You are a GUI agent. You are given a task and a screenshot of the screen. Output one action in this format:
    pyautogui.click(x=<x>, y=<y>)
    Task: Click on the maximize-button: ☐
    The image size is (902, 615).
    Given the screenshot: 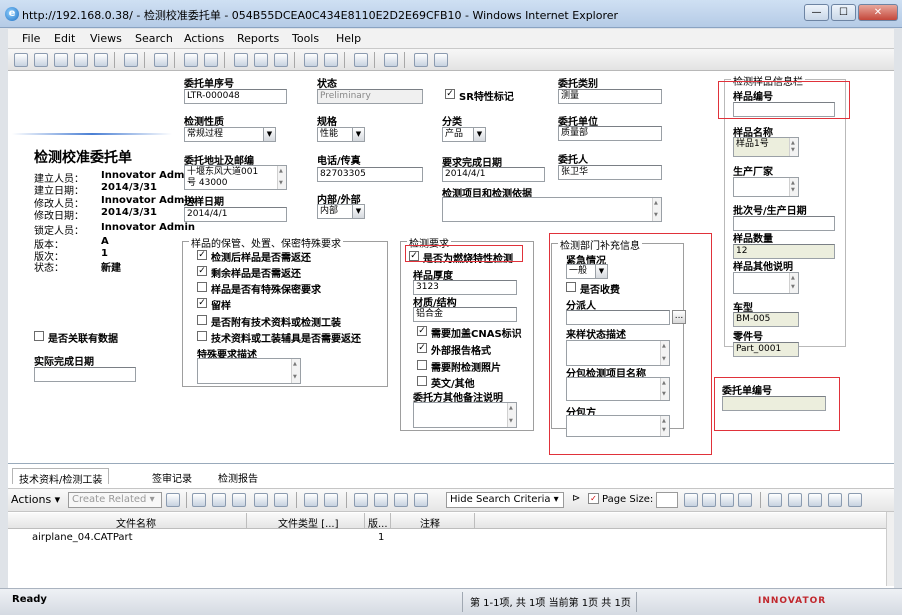 What is the action you would take?
    pyautogui.click(x=843, y=12)
    